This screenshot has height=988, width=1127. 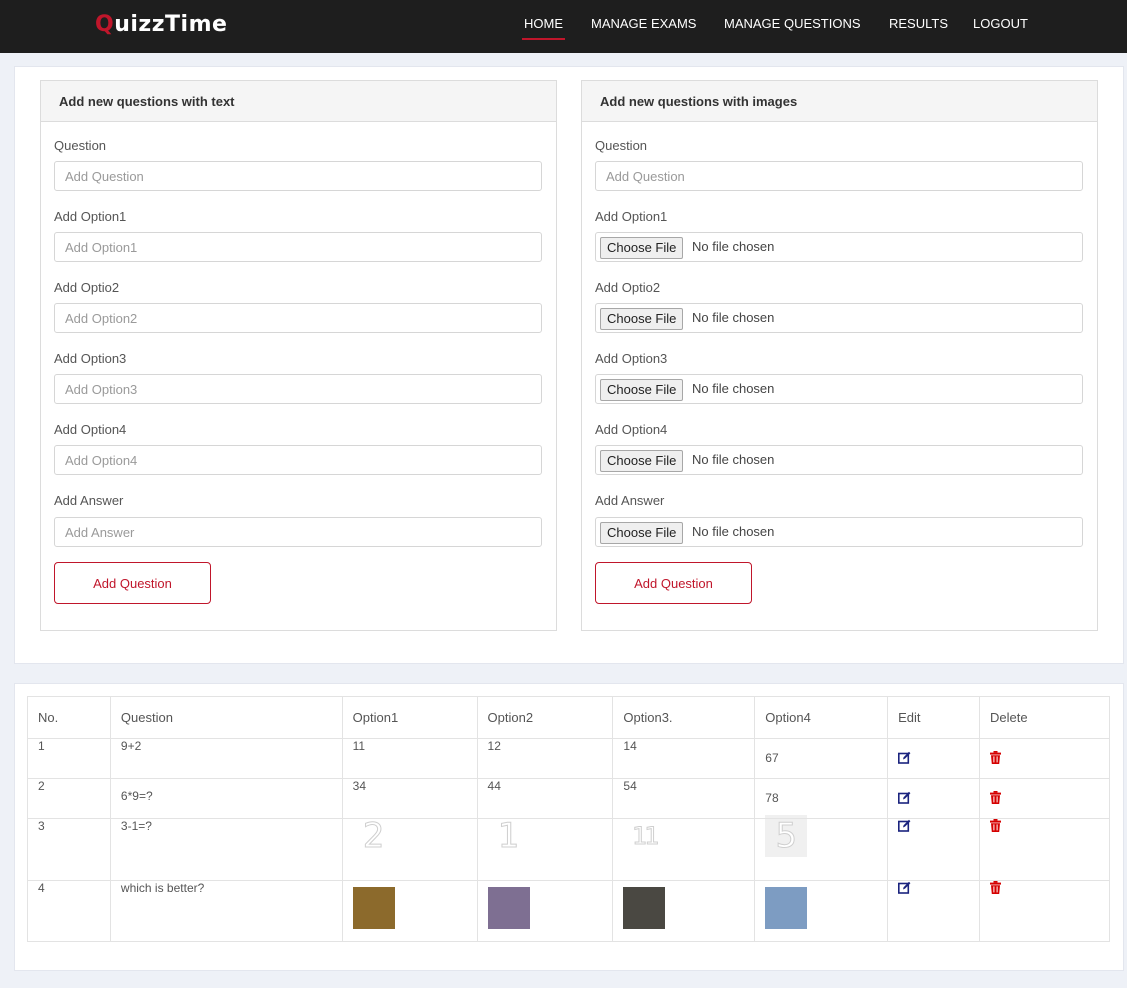 I want to click on header-delete: Delete, so click(x=1044, y=717).